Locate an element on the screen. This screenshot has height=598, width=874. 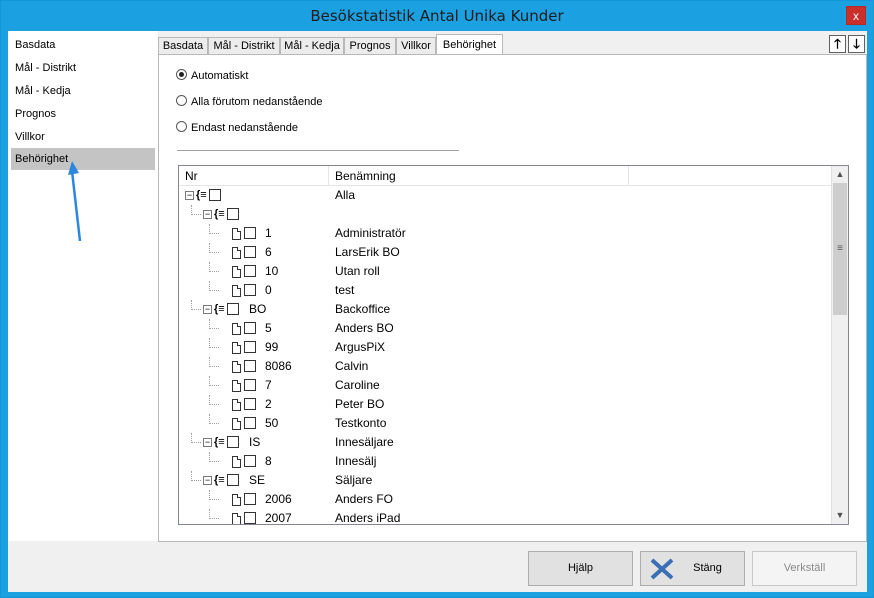
cell-nr: 8 is located at coordinates (268, 461).